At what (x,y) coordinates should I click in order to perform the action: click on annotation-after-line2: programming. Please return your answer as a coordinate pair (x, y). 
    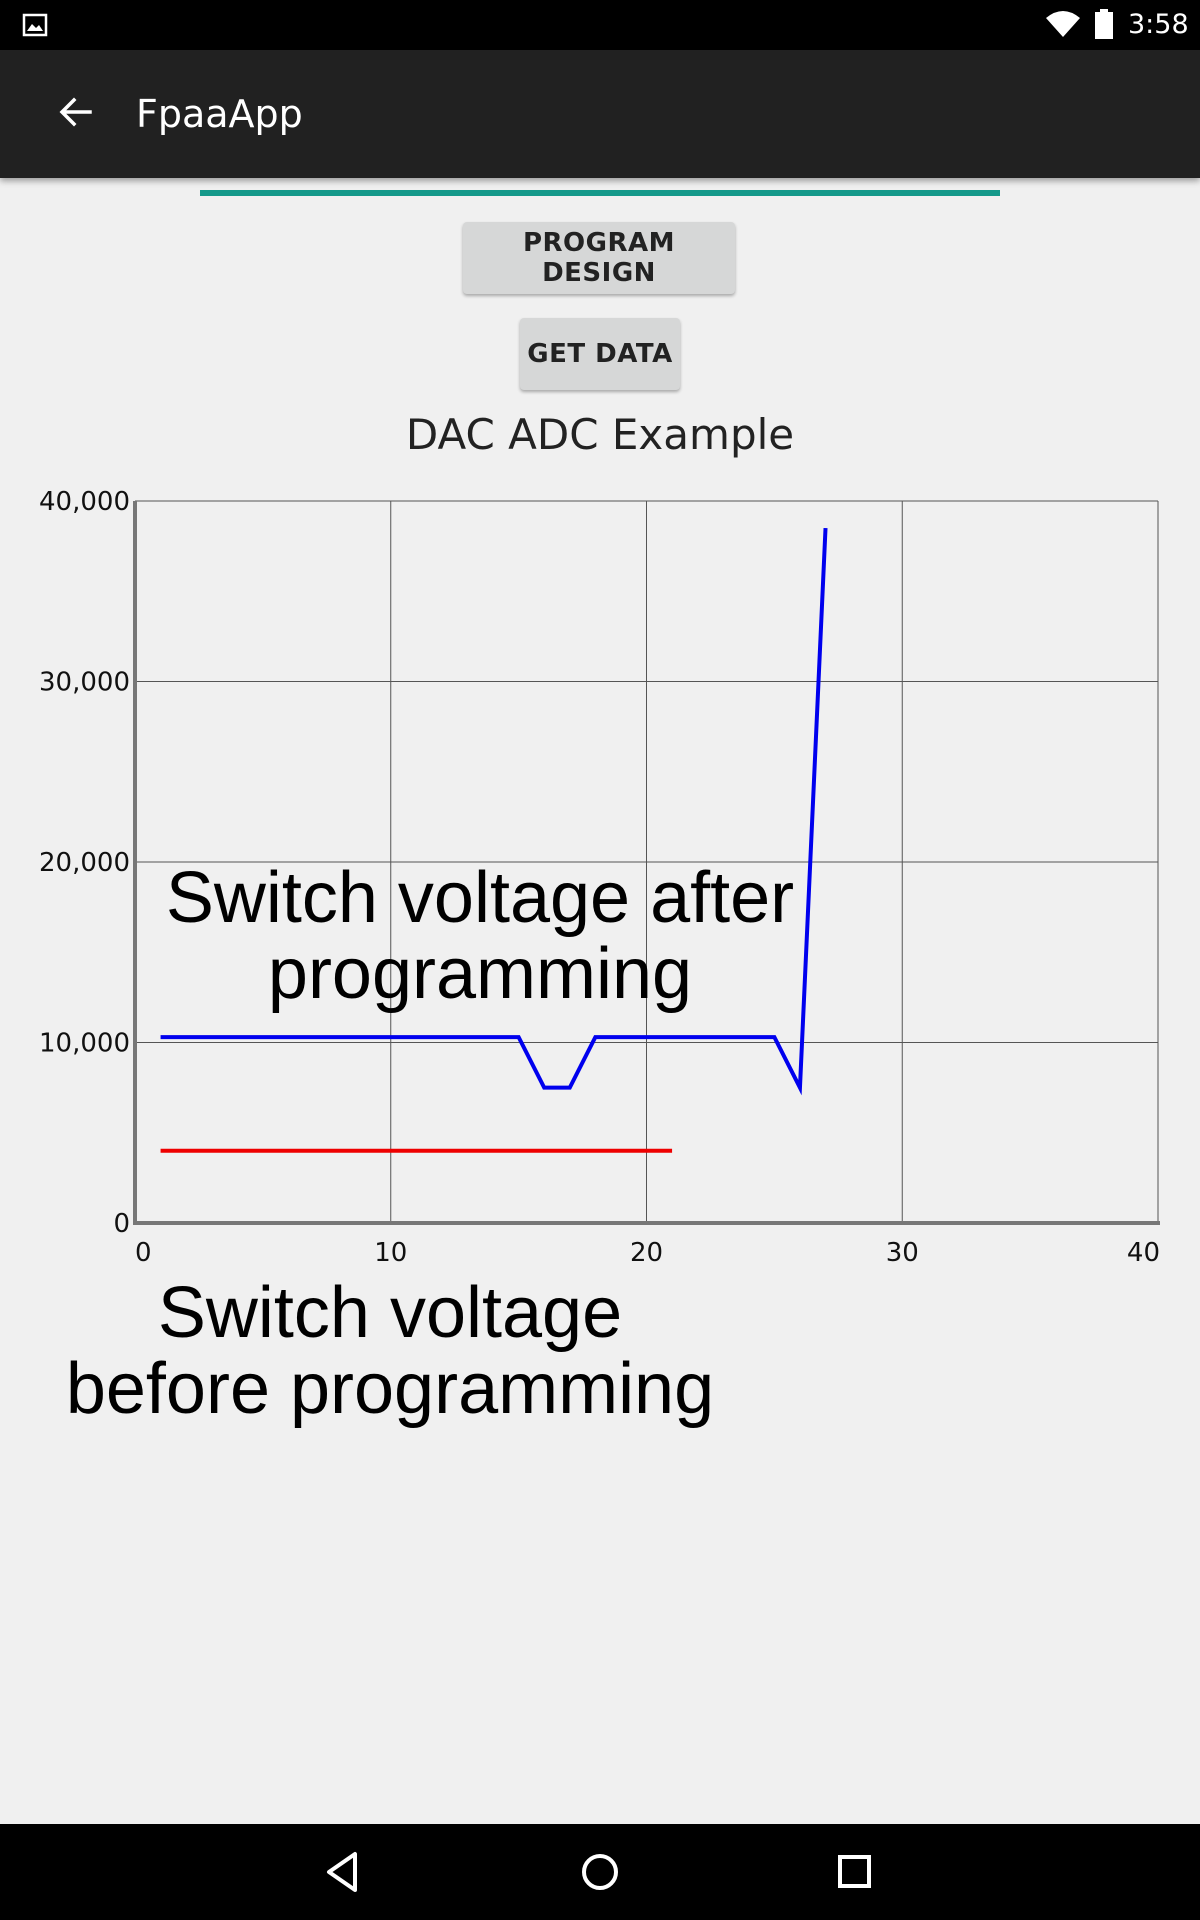
    Looking at the image, I should click on (480, 974).